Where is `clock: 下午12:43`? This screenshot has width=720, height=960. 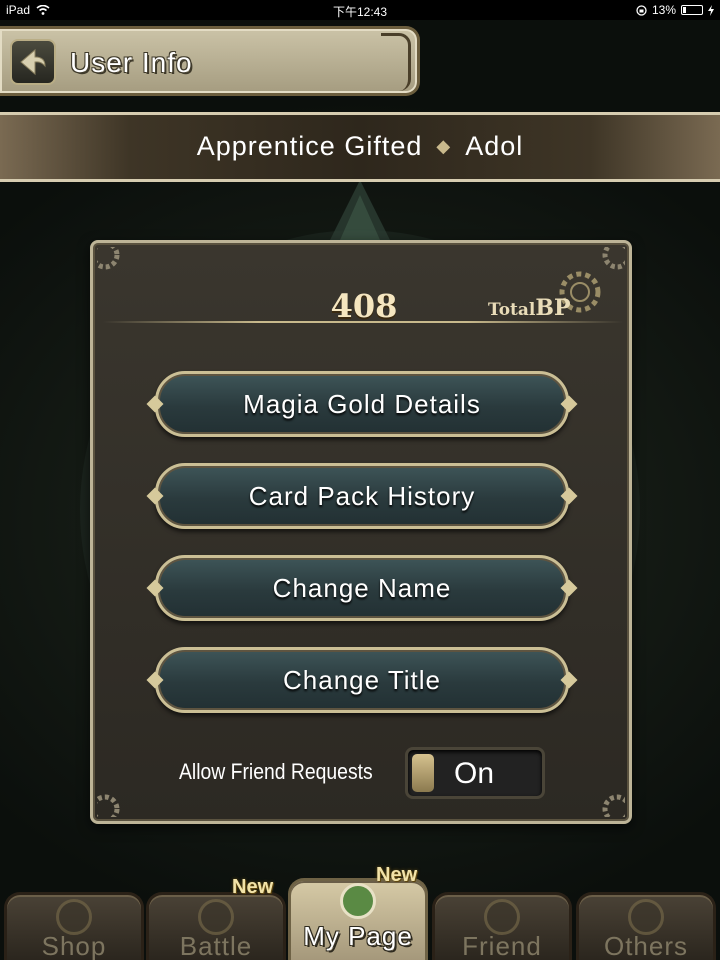 clock: 下午12:43 is located at coordinates (360, 12).